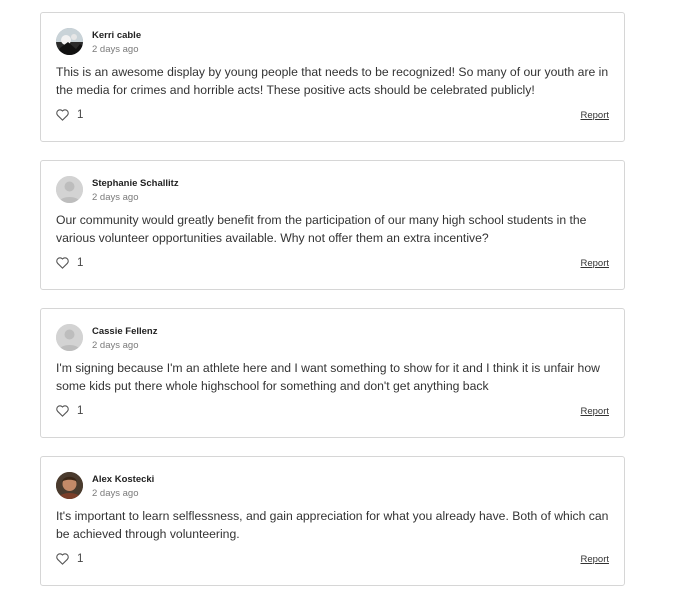 The image size is (694, 604). What do you see at coordinates (135, 183) in the screenshot?
I see `comment-author: Stephanie Schallitz` at bounding box center [135, 183].